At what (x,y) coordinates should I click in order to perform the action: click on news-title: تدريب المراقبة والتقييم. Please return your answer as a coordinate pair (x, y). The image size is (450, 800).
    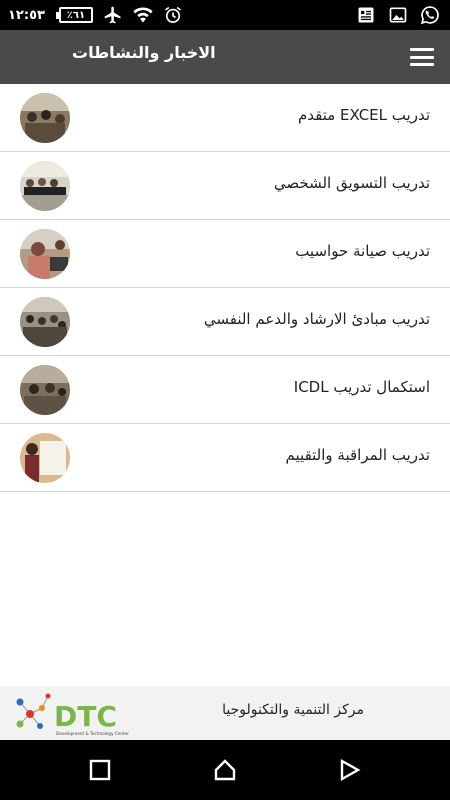
    Looking at the image, I should click on (357, 455).